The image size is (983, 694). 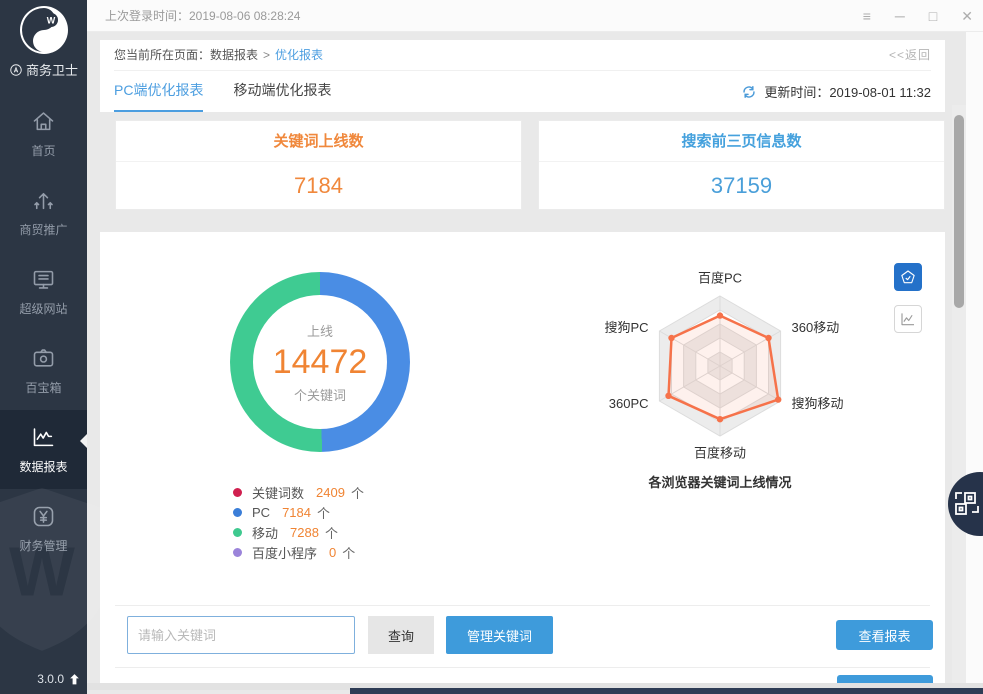 What do you see at coordinates (43, 200) in the screenshot?
I see `promotion-icon` at bounding box center [43, 200].